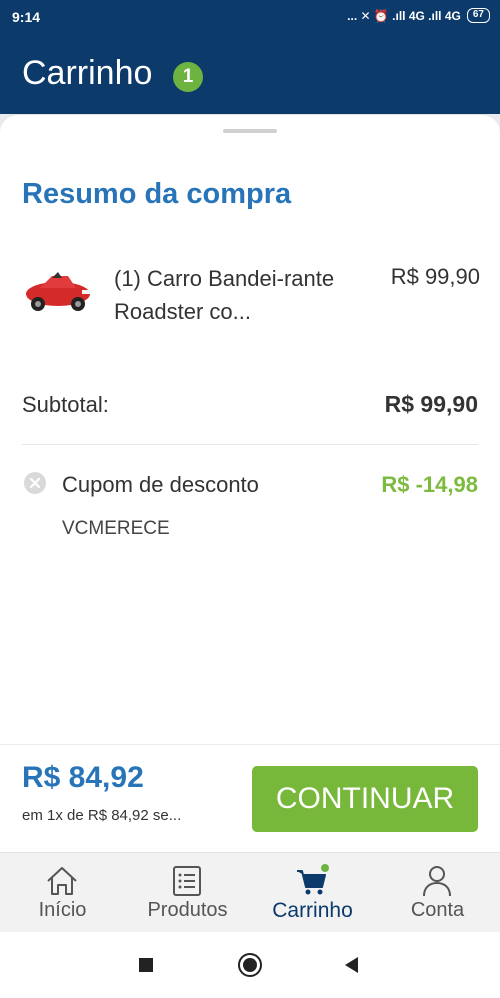  I want to click on list-icon, so click(187, 881).